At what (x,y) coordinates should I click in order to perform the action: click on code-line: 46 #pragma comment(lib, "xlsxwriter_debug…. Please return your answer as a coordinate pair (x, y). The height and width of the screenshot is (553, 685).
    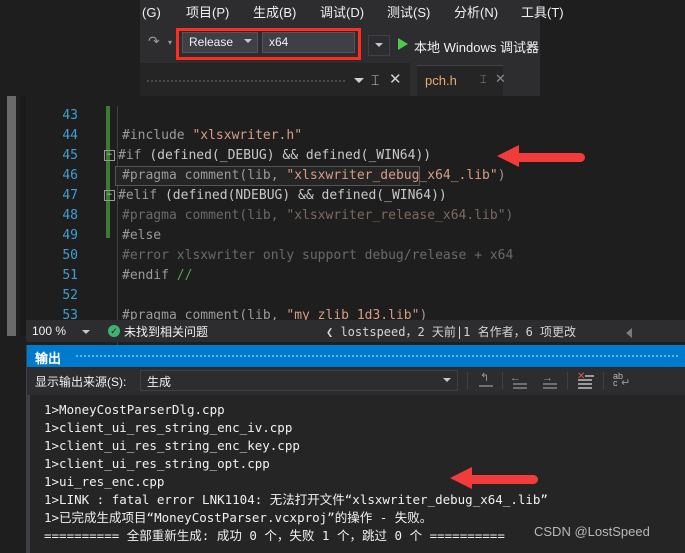
    Looking at the image, I should click on (357, 176).